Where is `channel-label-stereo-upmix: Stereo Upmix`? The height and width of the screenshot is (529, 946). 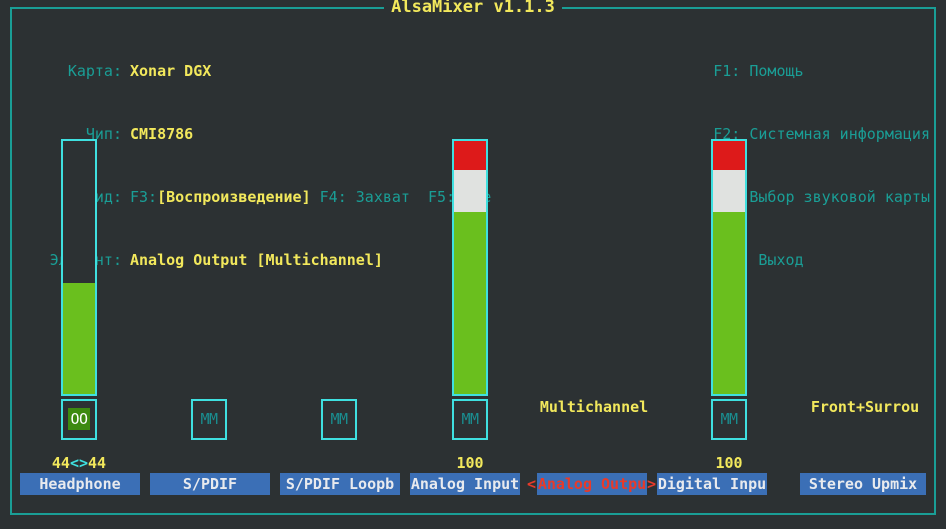
channel-label-stereo-upmix: Stereo Upmix is located at coordinates (863, 484).